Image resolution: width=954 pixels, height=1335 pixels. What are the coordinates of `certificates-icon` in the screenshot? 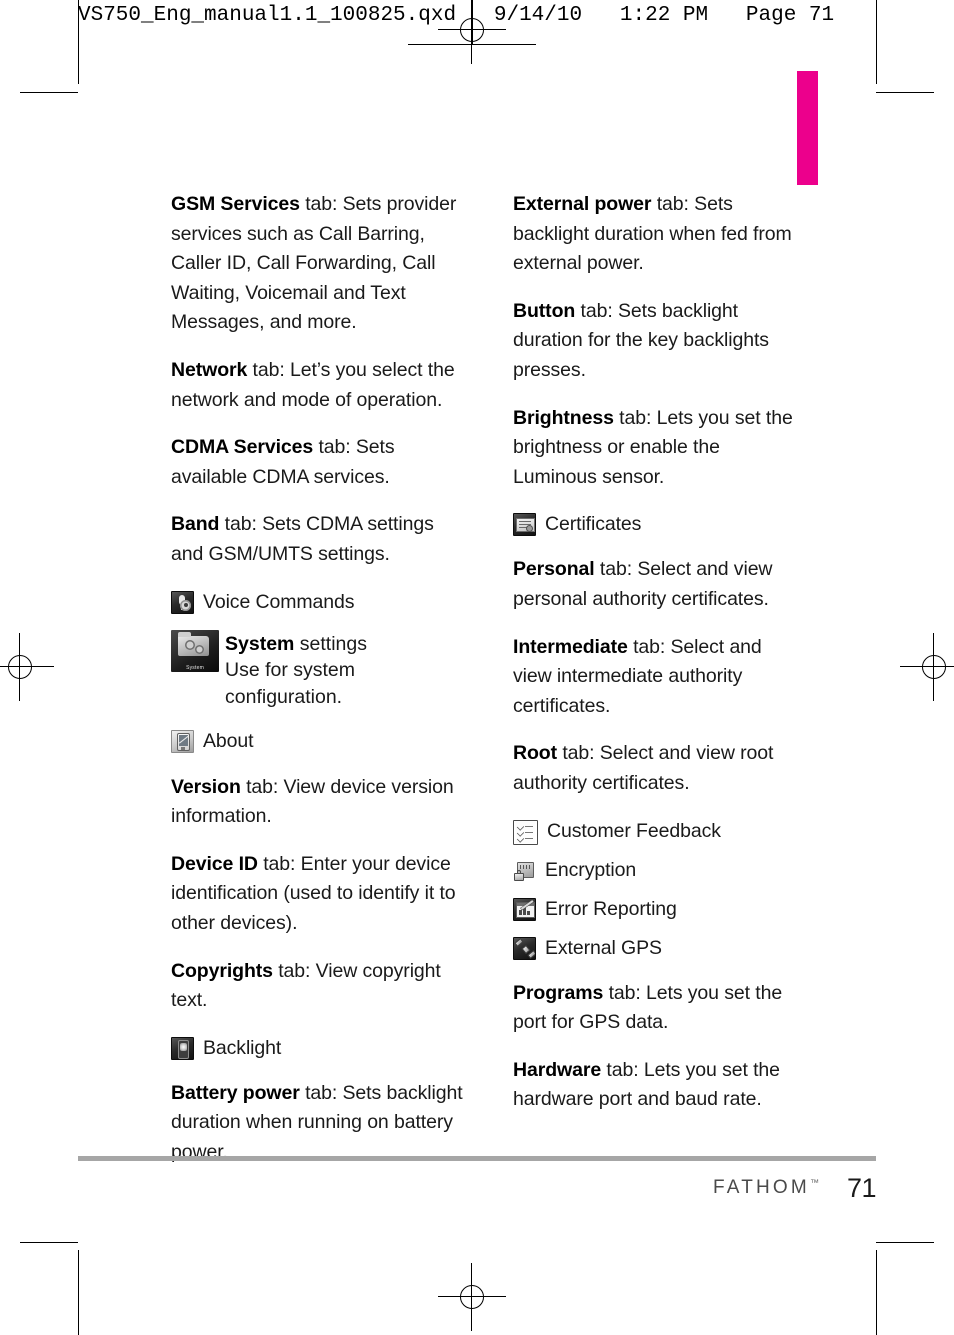 It's located at (524, 525).